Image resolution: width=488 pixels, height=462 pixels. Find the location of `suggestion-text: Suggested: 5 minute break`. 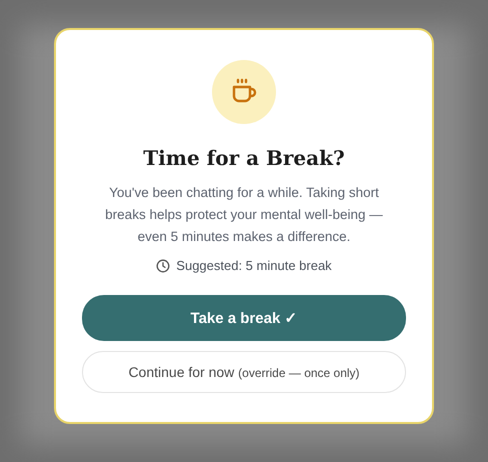

suggestion-text: Suggested: 5 minute break is located at coordinates (254, 265).